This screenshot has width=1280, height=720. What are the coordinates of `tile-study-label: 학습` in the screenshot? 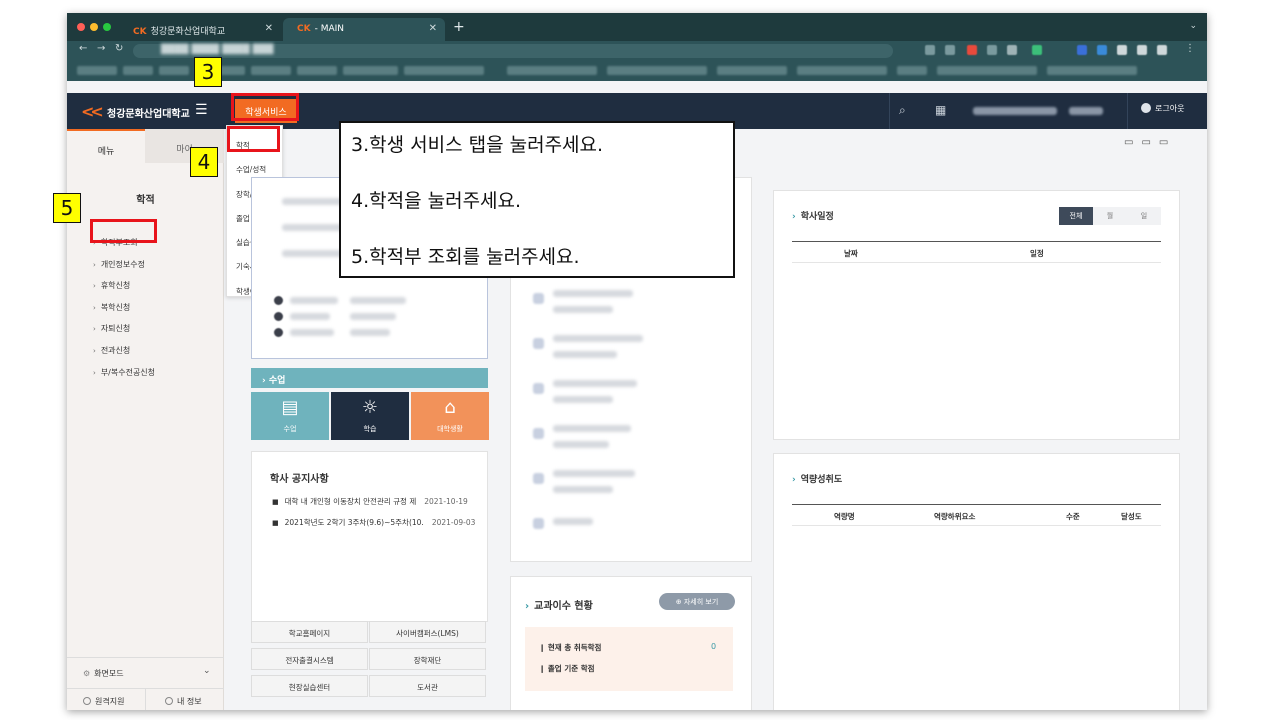 It's located at (370, 429).